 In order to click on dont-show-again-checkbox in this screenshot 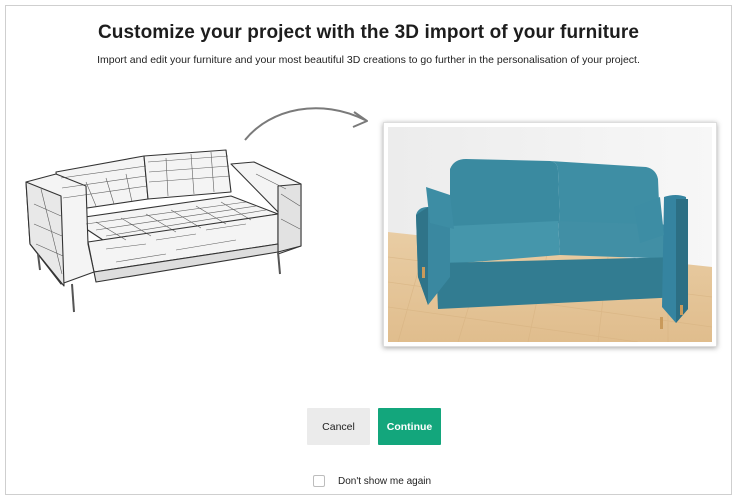, I will do `click(319, 481)`.